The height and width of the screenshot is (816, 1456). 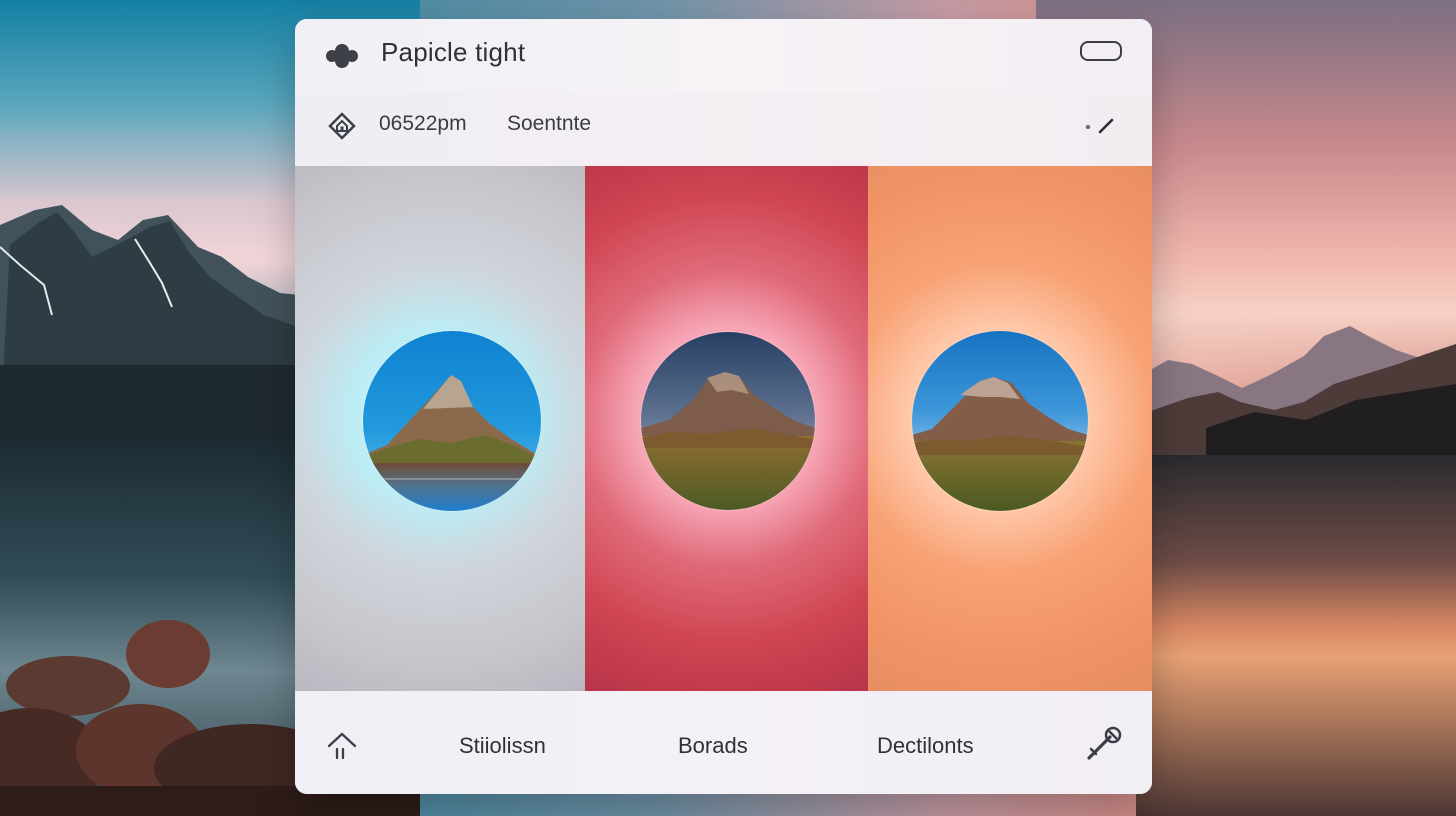 What do you see at coordinates (925, 746) in the screenshot?
I see `nav-item-dectilonts: Dectilonts` at bounding box center [925, 746].